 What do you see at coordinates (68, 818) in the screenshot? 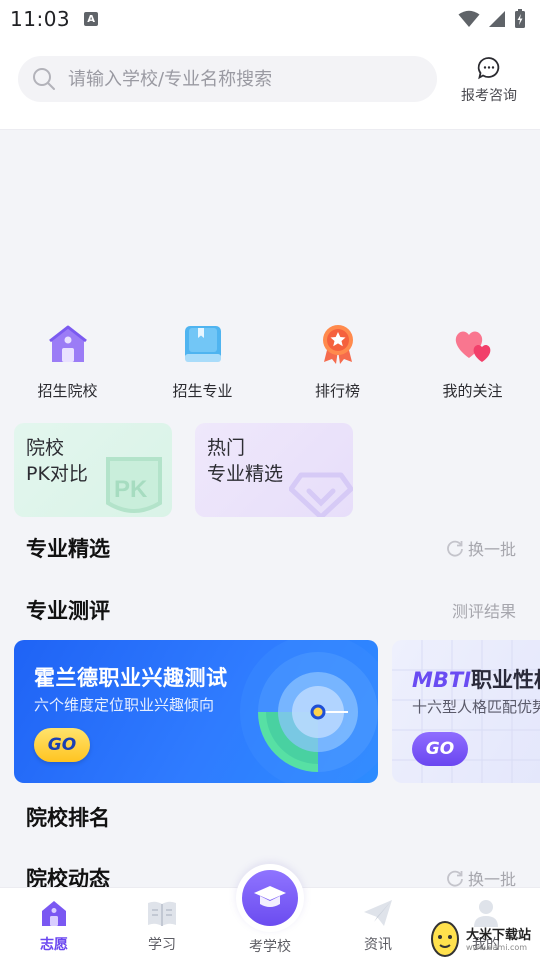
I see `section-title: 院校排名` at bounding box center [68, 818].